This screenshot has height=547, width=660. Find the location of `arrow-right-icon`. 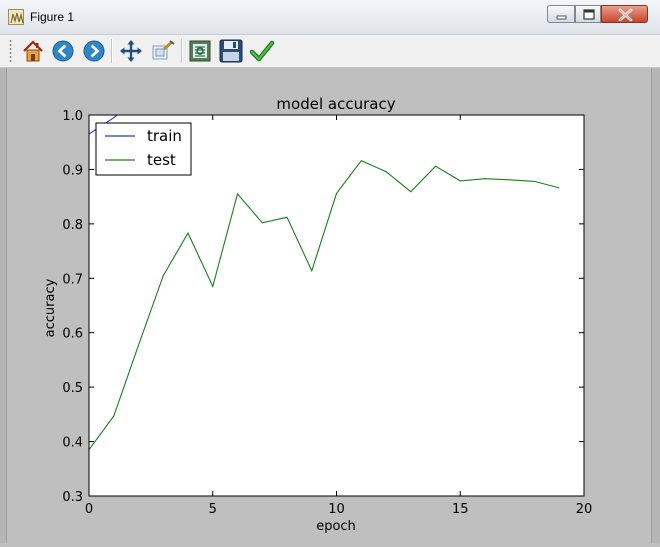

arrow-right-icon is located at coordinates (94, 51).